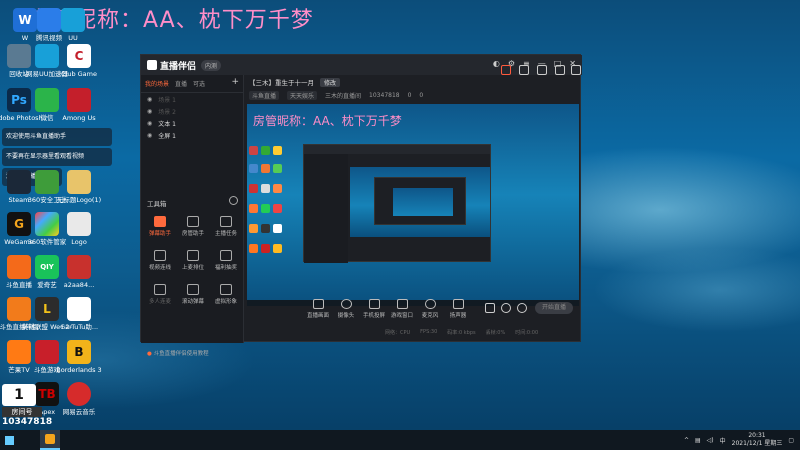 This screenshot has width=800, height=450. I want to click on desk-icon-logo: Logo, so click(79, 229).